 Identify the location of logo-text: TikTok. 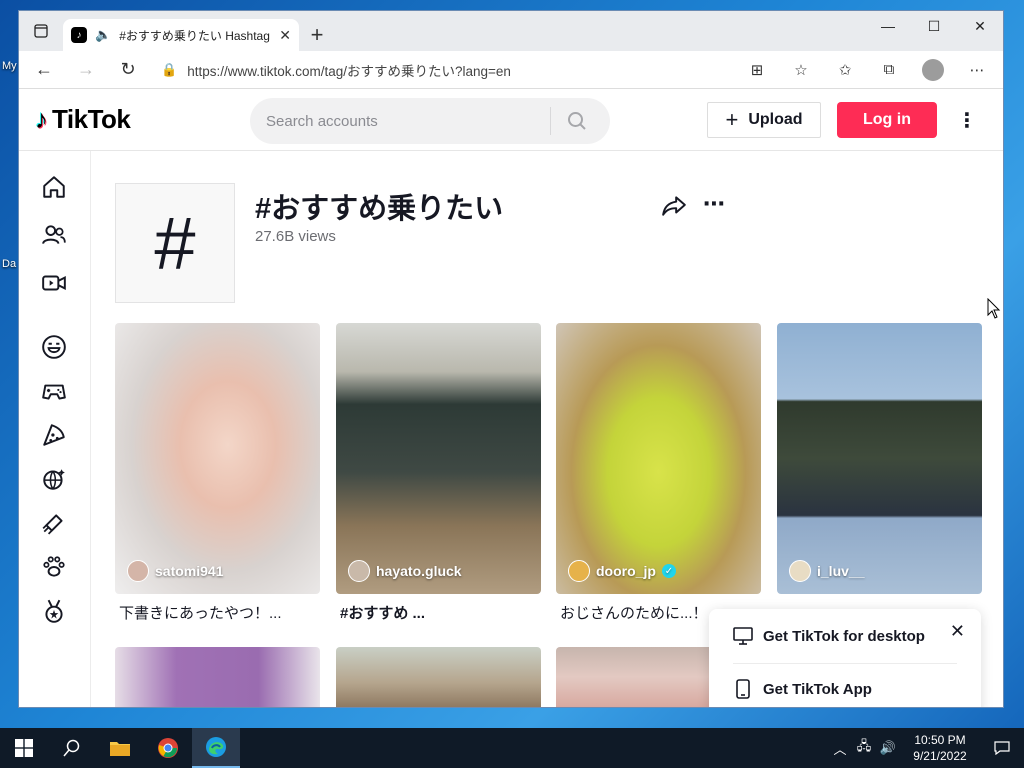
(91, 119).